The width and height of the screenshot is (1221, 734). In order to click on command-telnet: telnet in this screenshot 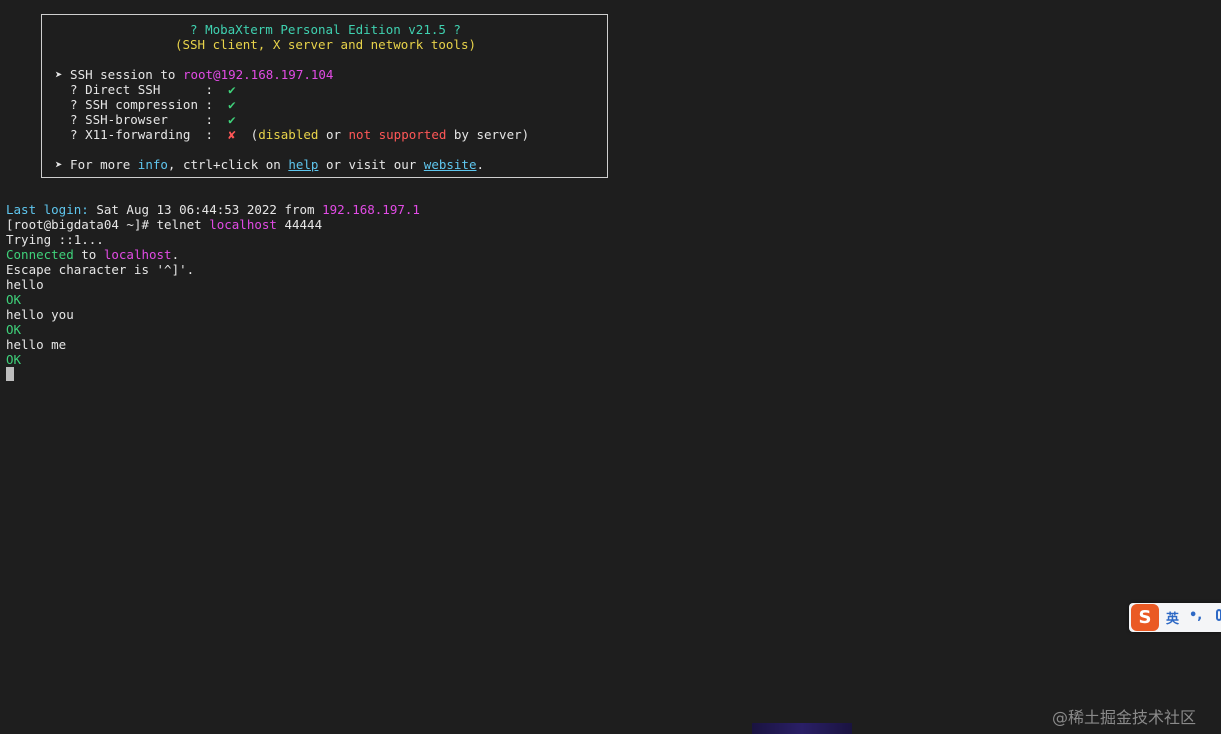, I will do `click(183, 224)`.